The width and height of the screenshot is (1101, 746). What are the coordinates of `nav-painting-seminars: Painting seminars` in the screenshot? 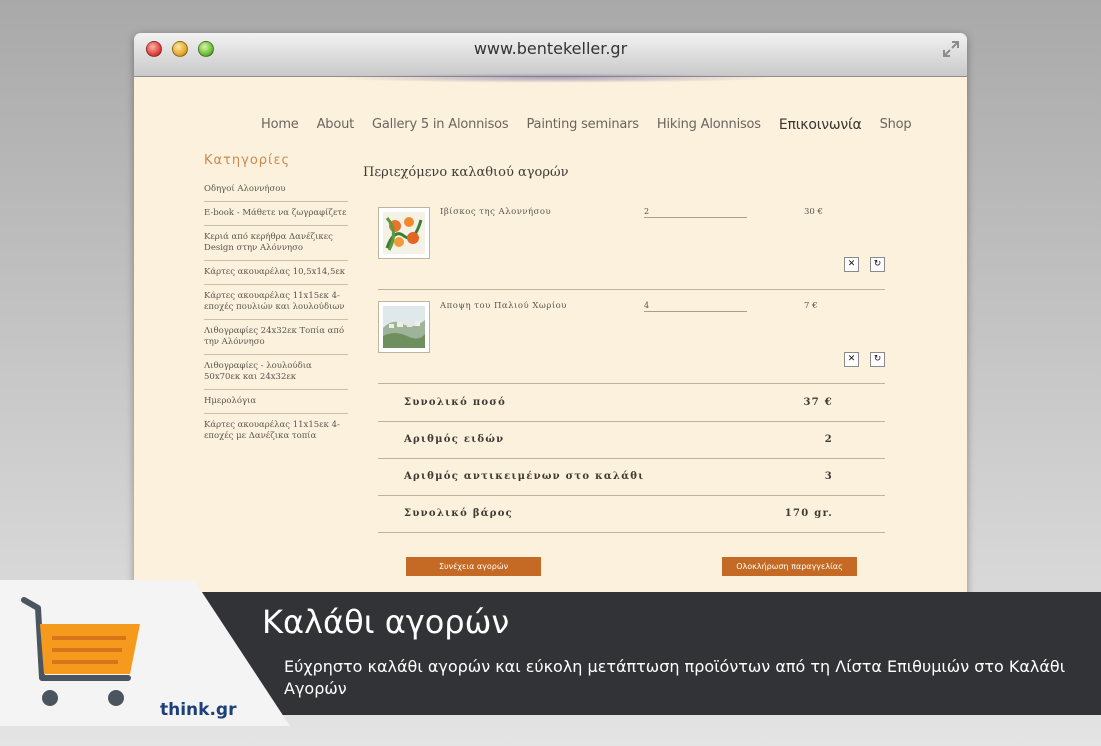 It's located at (583, 125).